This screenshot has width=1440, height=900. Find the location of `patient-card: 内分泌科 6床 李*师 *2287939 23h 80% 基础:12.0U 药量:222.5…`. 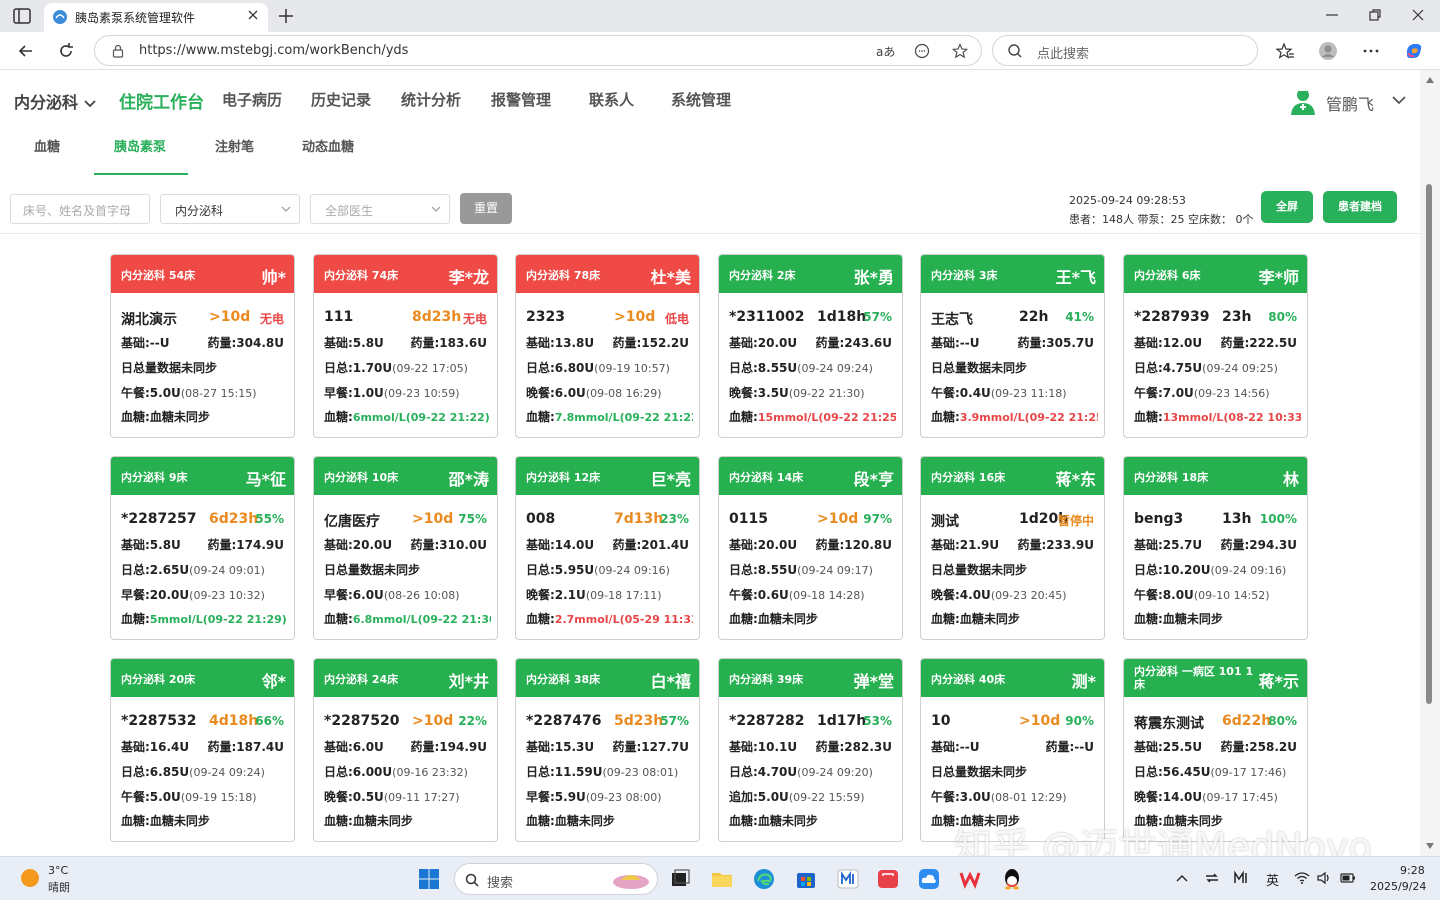

patient-card: 内分泌科 6床 李*师 *2287939 23h 80% 基础:12.0U 药量:222.5… is located at coordinates (1215, 346).